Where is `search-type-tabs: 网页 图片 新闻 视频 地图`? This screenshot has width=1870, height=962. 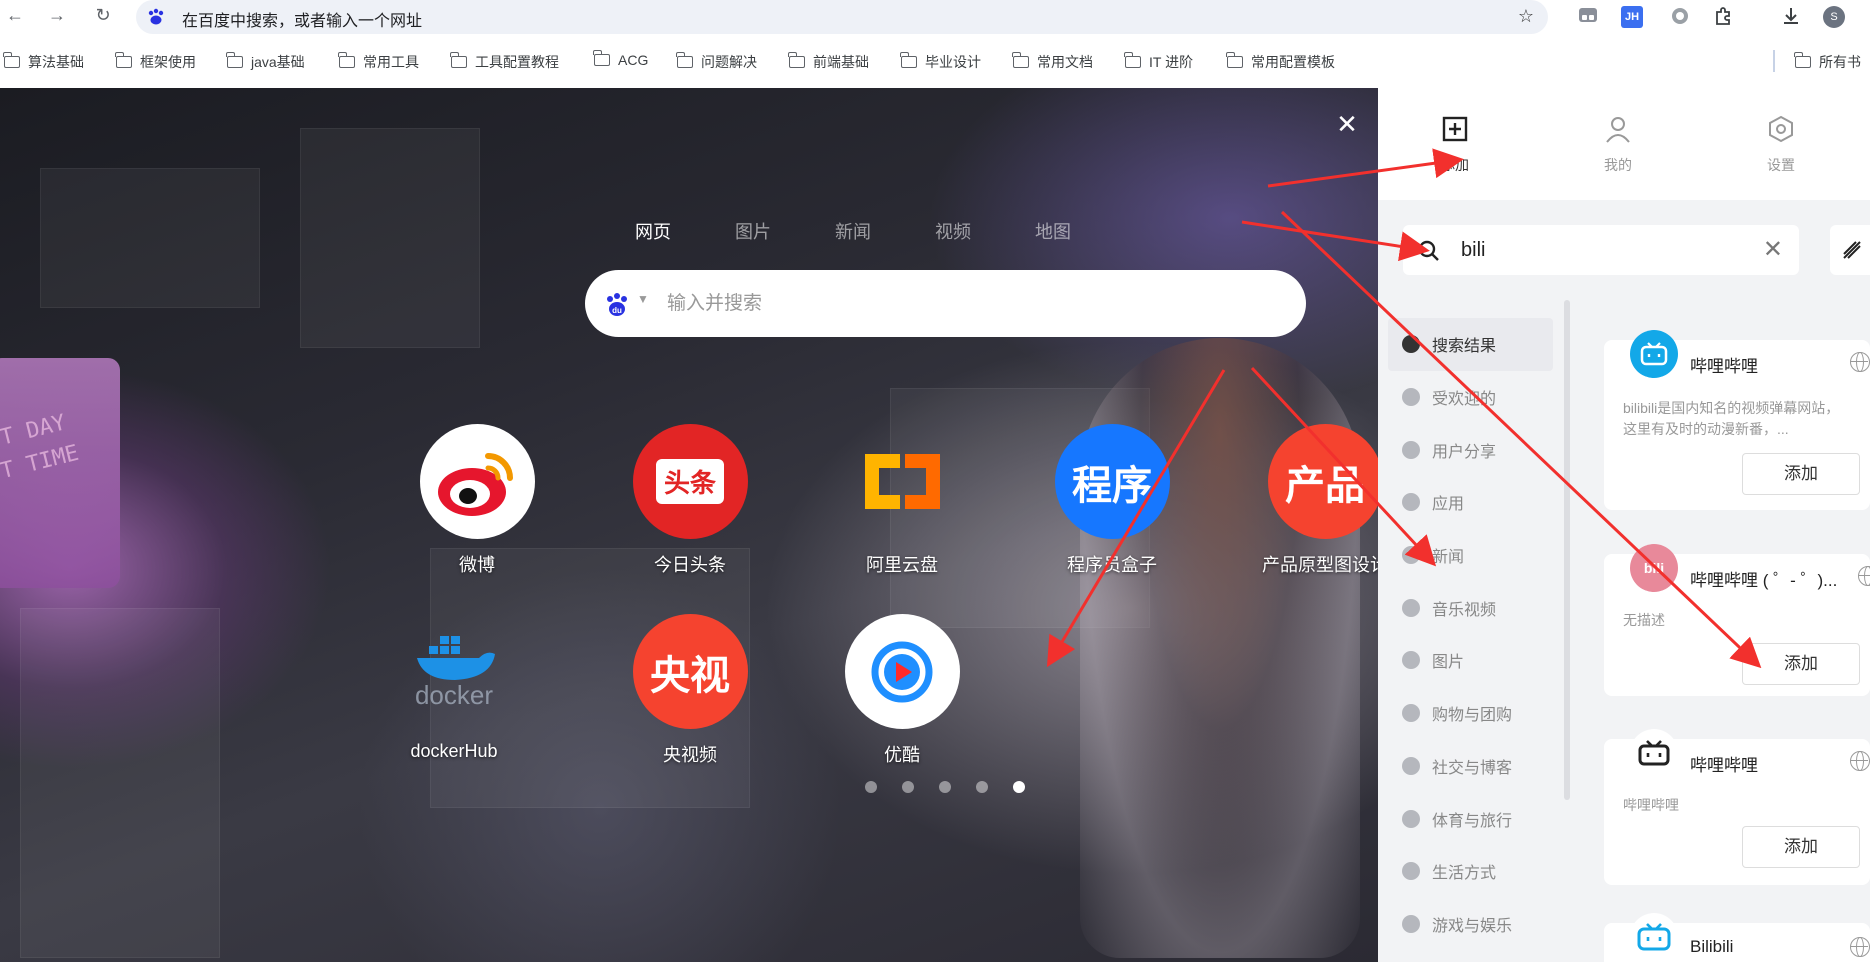 search-type-tabs: 网页 图片 新闻 视频 地图 is located at coordinates (853, 231).